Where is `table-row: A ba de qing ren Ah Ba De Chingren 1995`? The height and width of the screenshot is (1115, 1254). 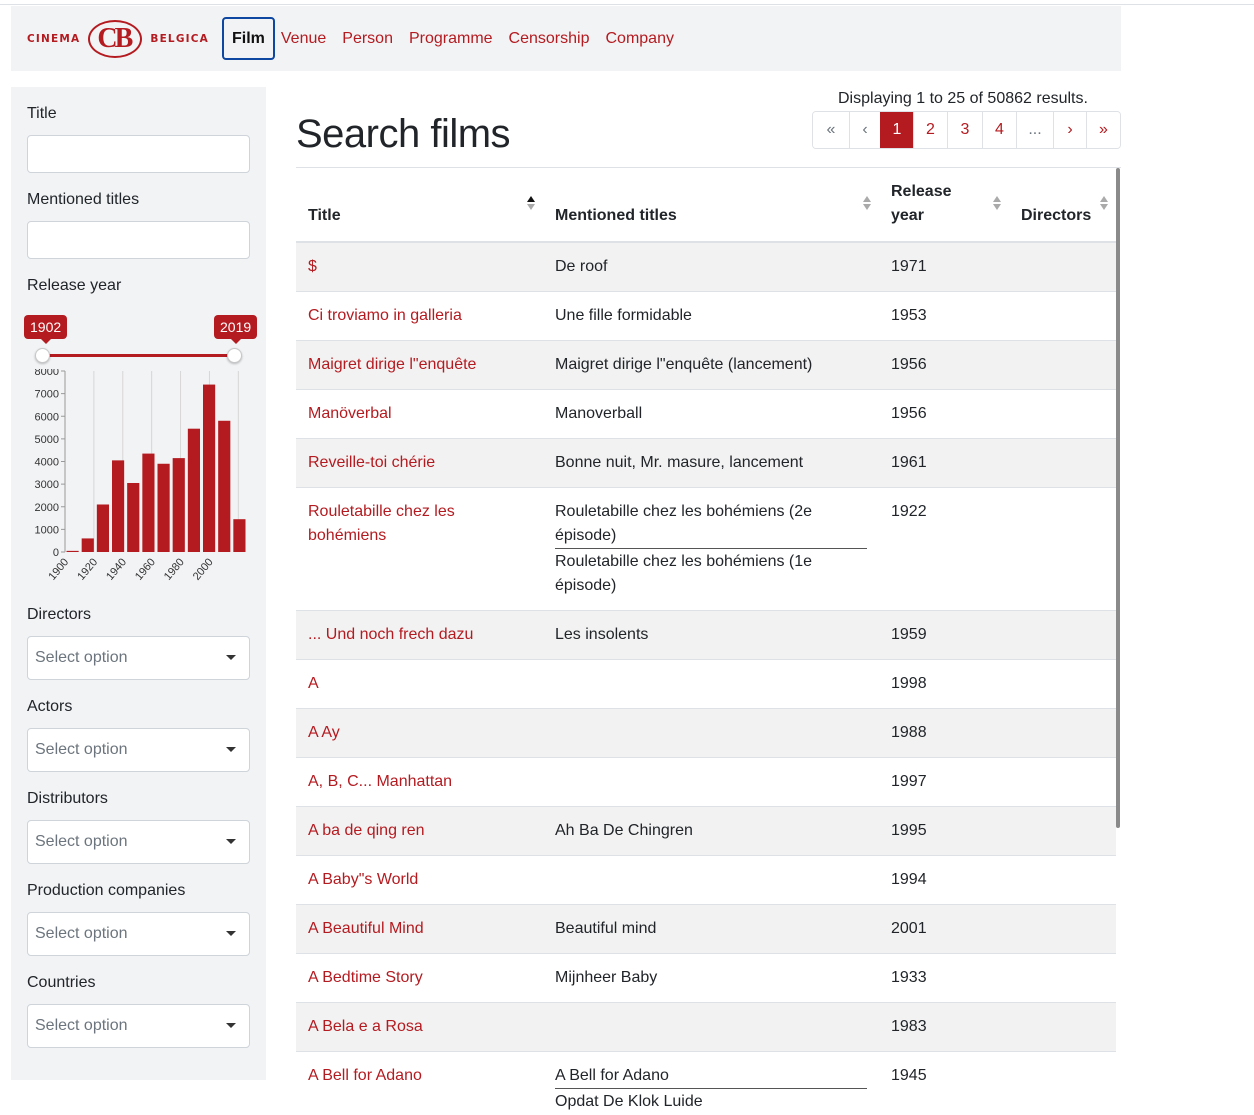 table-row: A ba de qing ren Ah Ba De Chingren 1995 is located at coordinates (706, 831).